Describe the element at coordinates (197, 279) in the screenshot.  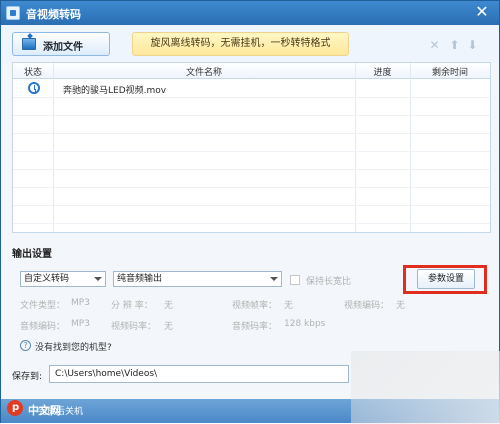
I see `audio-output-select: 纯音频输出` at that location.